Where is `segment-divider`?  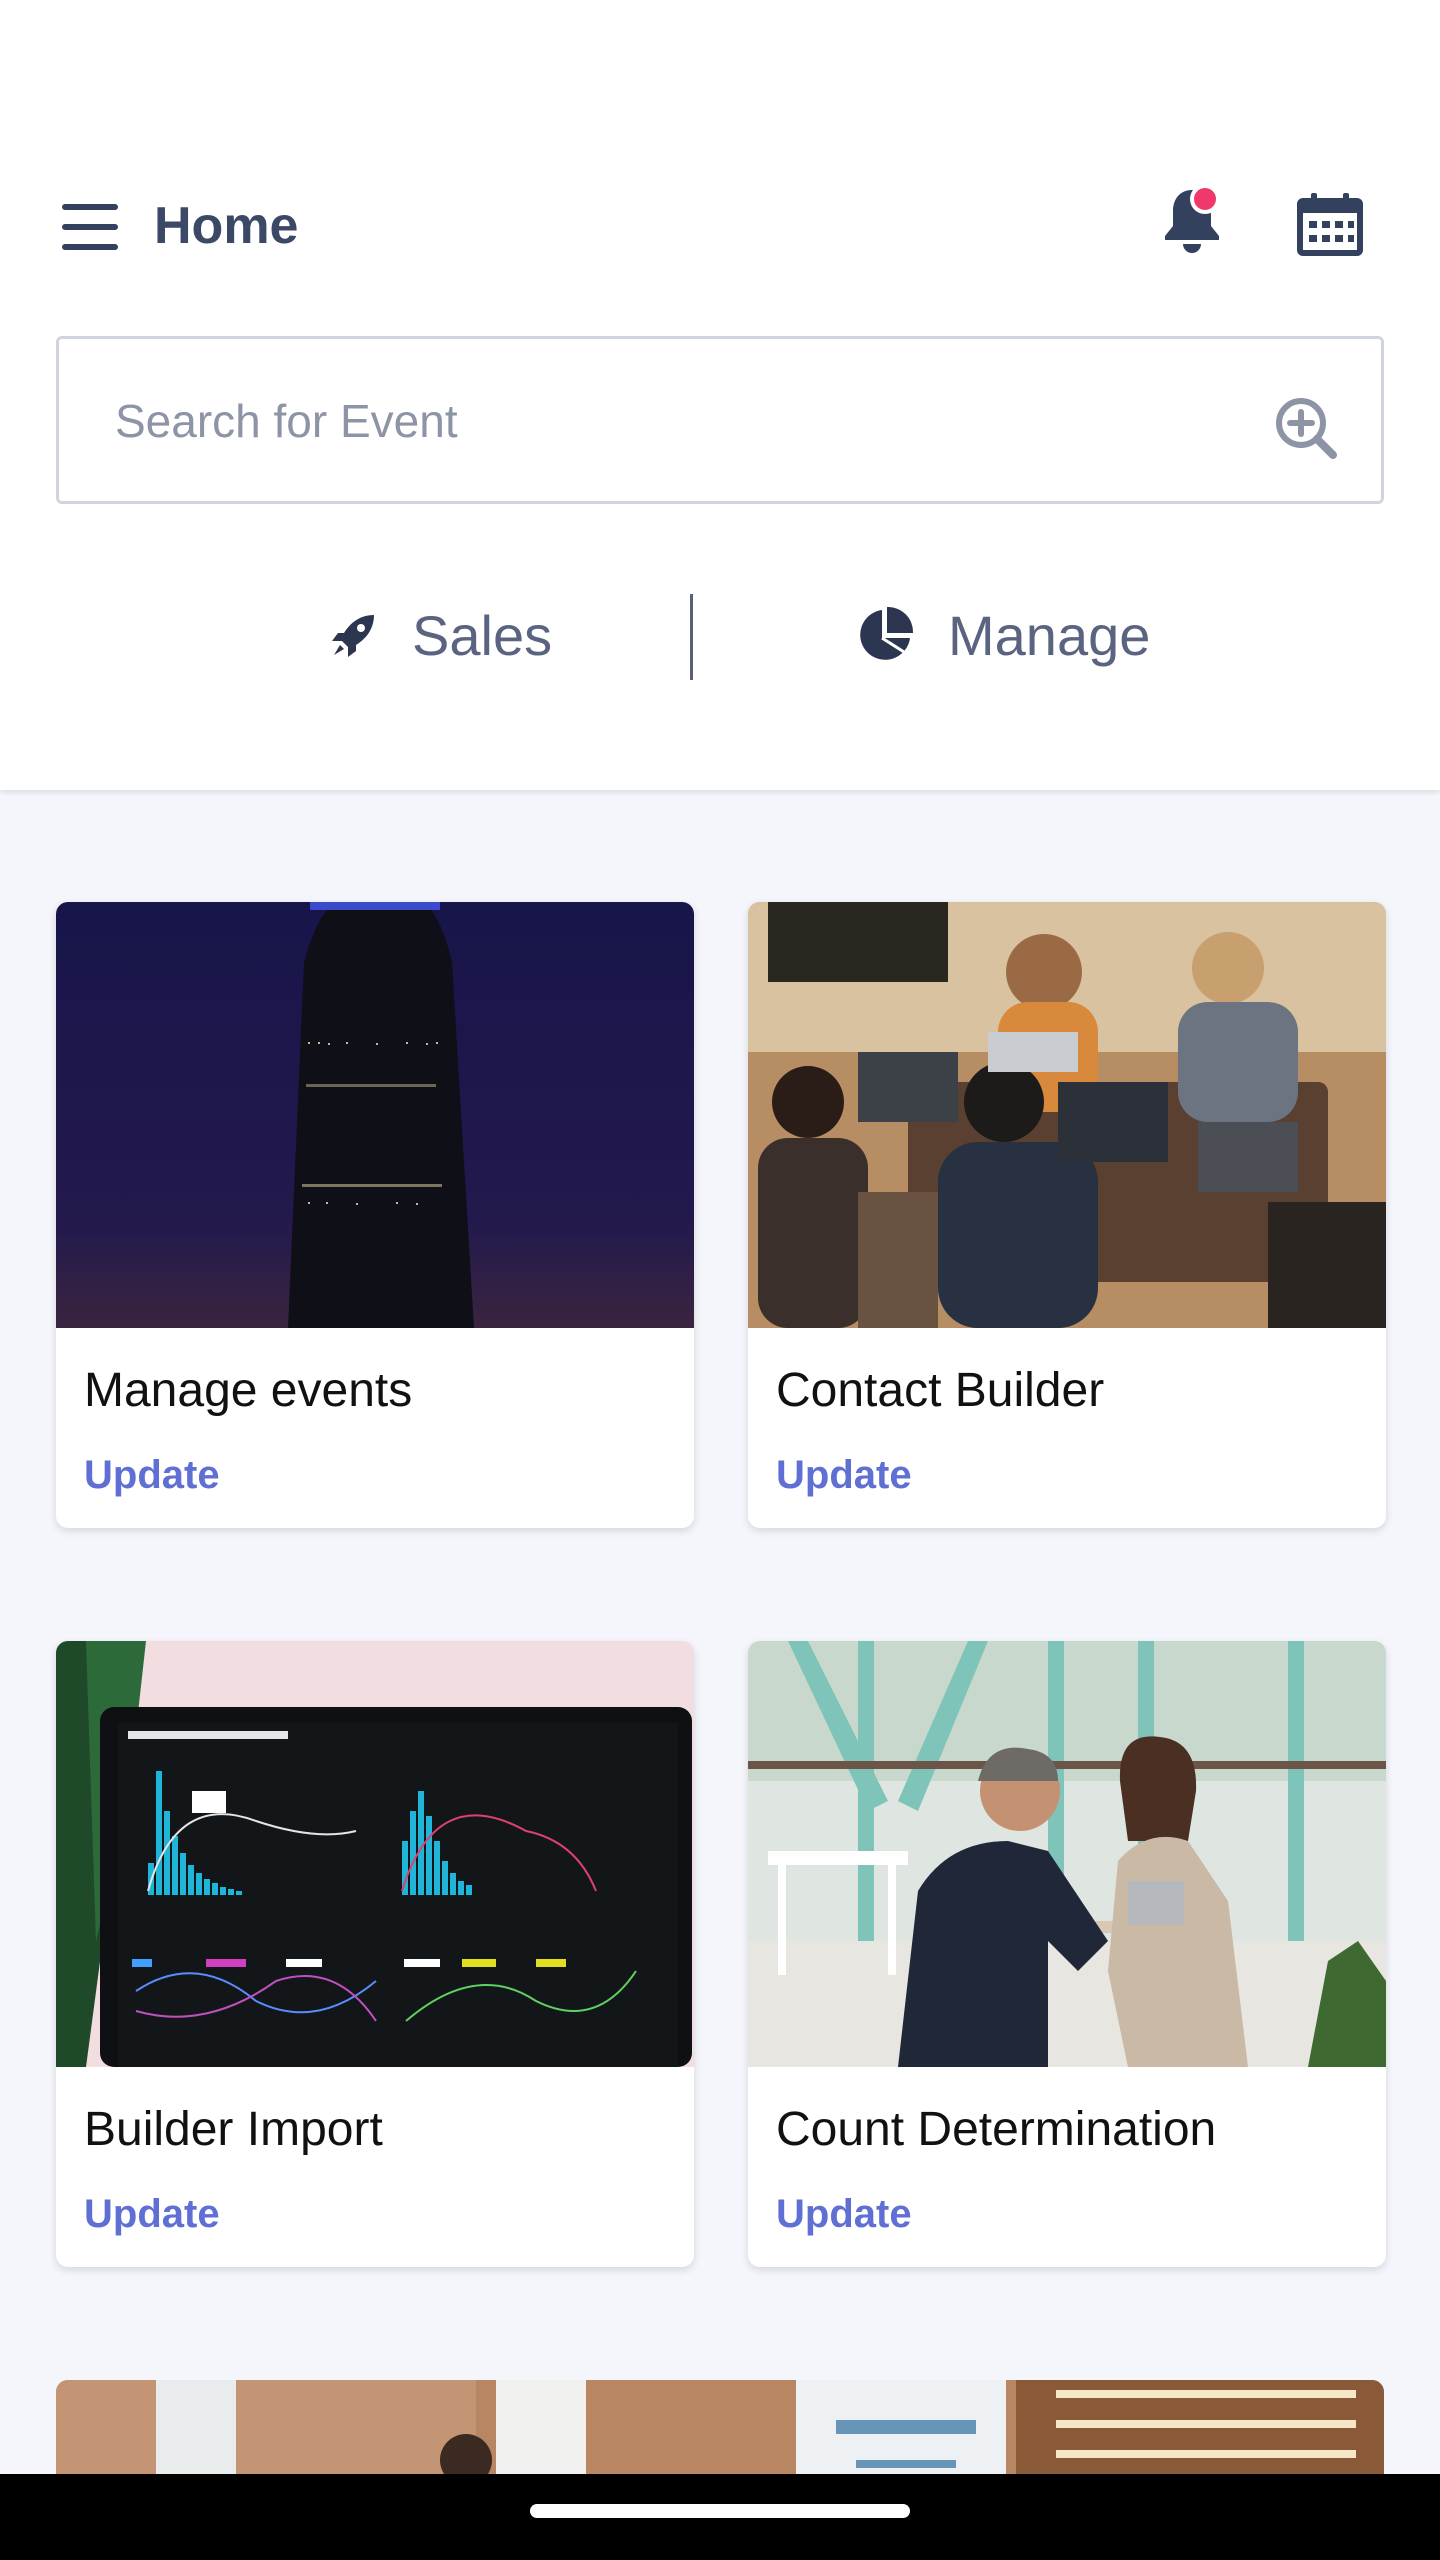 segment-divider is located at coordinates (691, 637).